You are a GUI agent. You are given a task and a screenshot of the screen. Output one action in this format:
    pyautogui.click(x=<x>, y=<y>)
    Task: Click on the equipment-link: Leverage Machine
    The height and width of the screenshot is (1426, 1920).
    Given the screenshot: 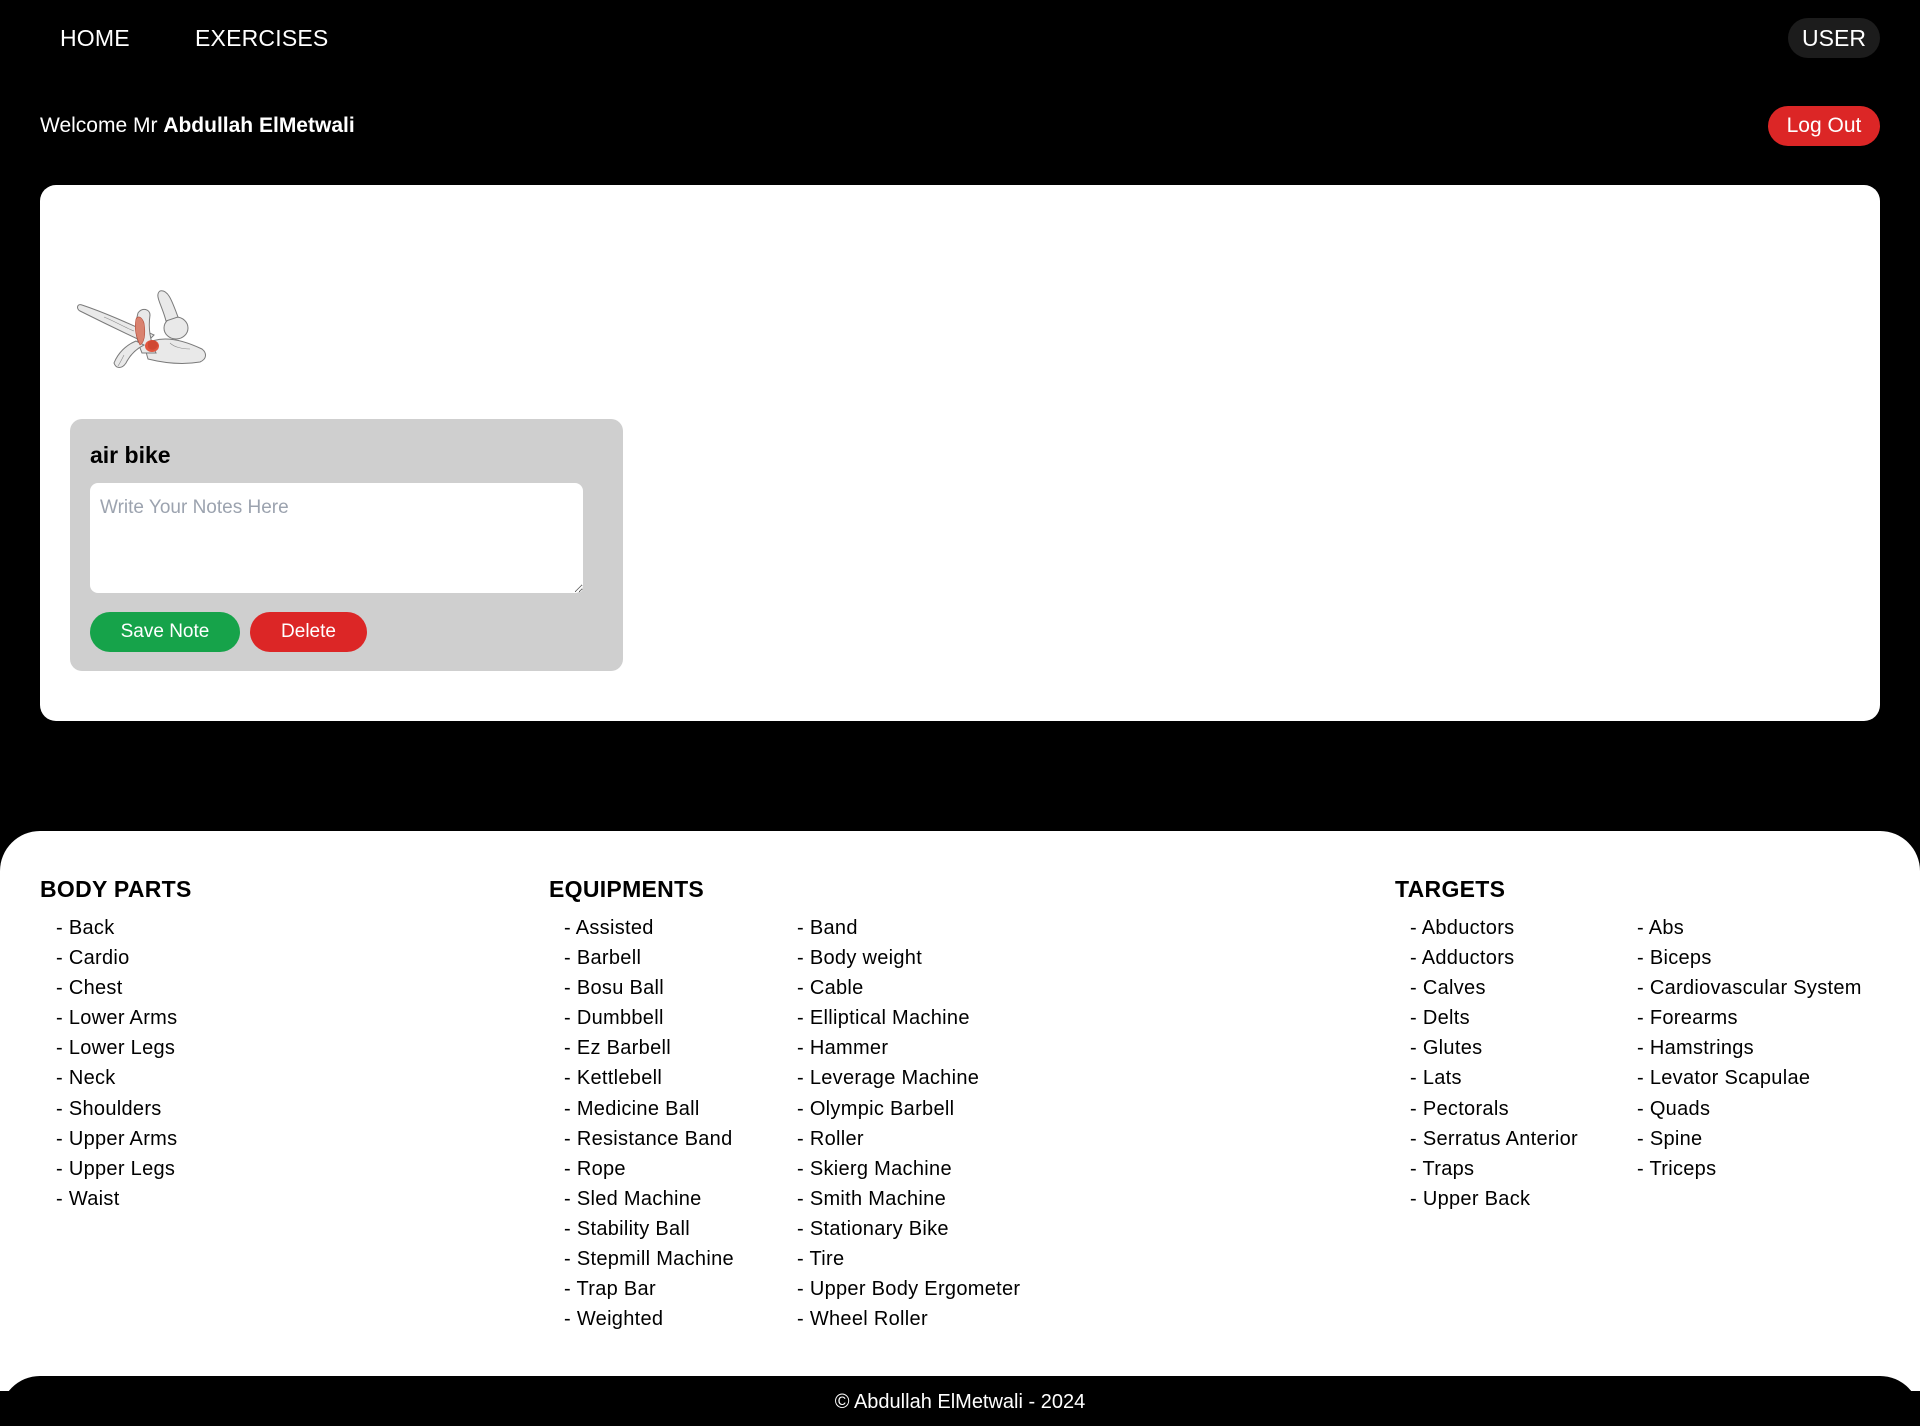 What is the action you would take?
    pyautogui.click(x=908, y=1078)
    